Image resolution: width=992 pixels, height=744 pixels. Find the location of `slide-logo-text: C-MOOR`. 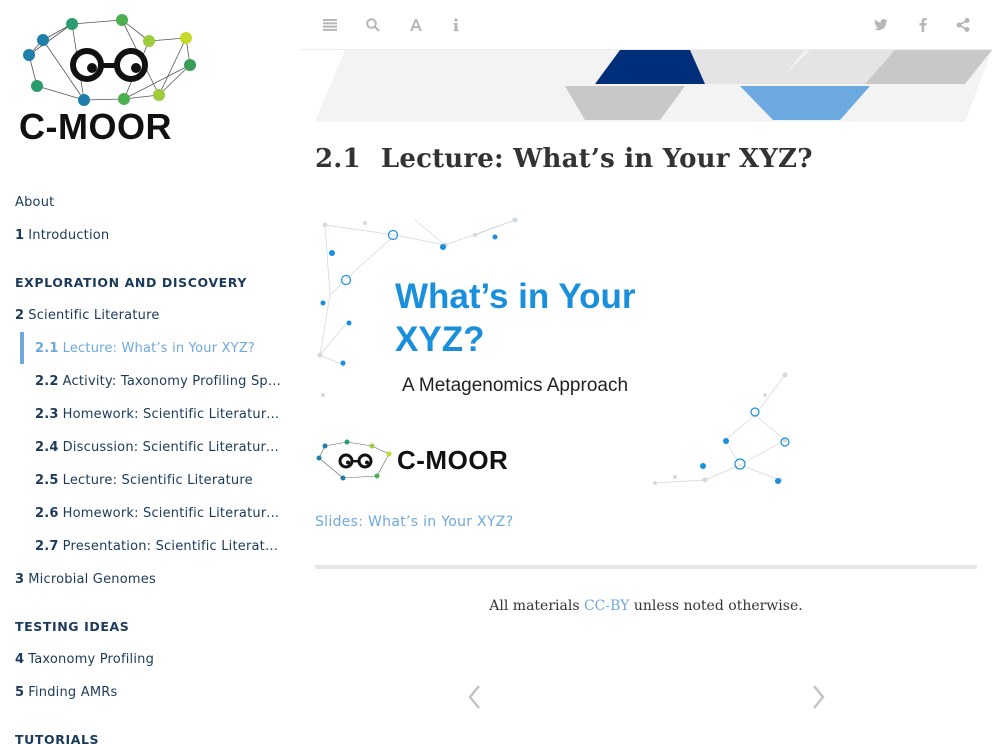

slide-logo-text: C-MOOR is located at coordinates (453, 460).